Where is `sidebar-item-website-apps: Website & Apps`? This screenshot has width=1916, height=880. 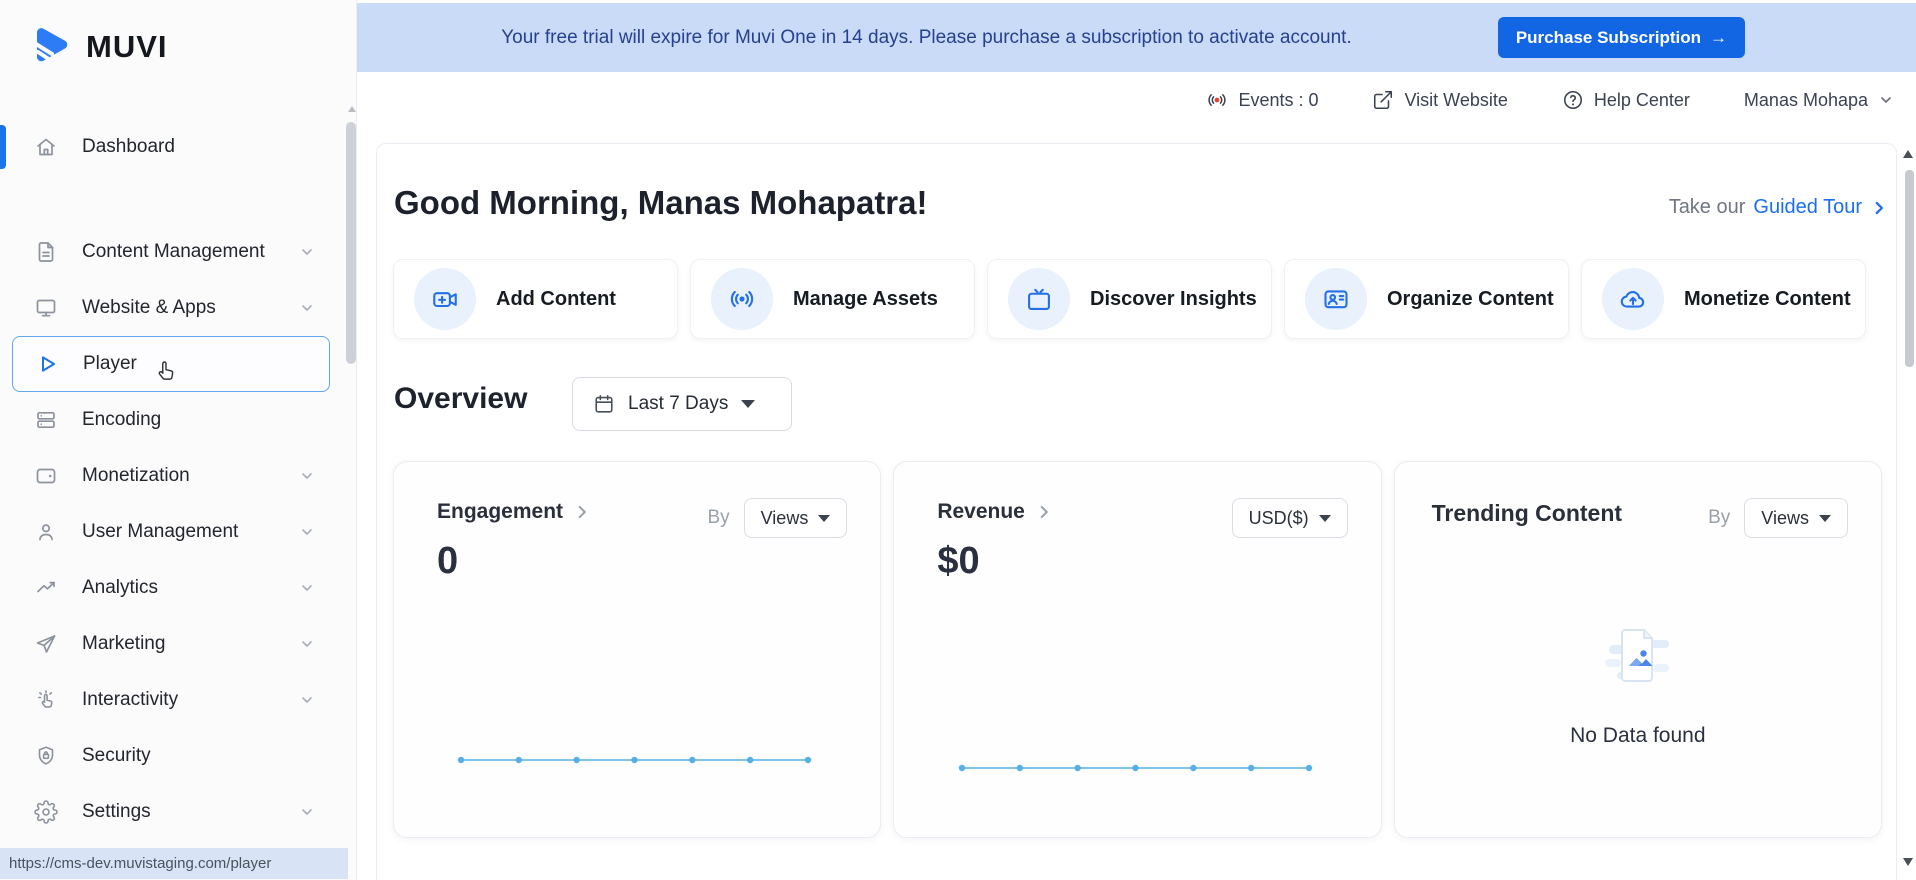 sidebar-item-website-apps: Website & Apps is located at coordinates (178, 308).